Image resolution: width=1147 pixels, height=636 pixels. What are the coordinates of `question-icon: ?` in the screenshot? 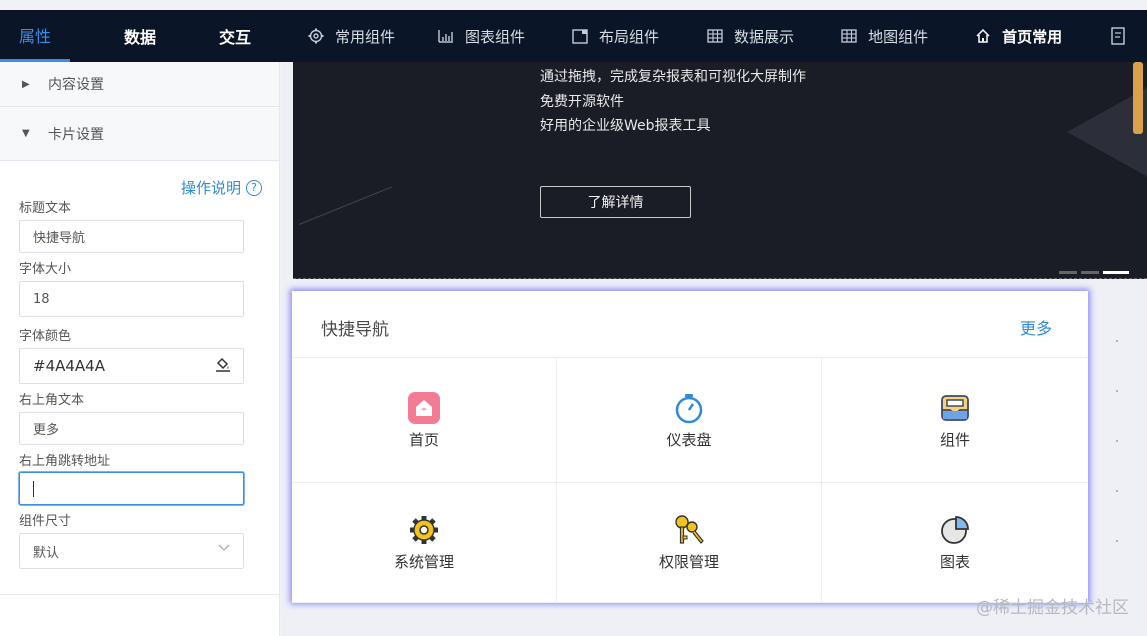 It's located at (254, 187).